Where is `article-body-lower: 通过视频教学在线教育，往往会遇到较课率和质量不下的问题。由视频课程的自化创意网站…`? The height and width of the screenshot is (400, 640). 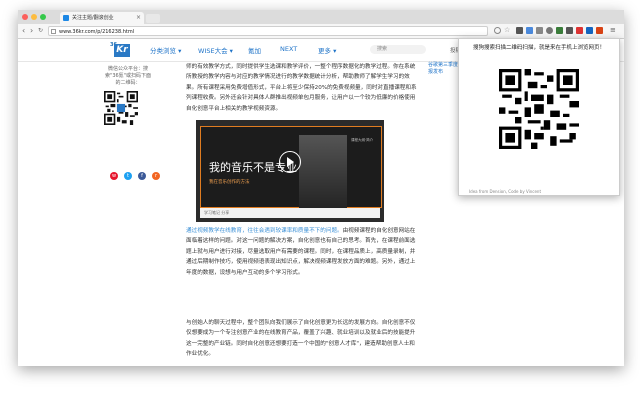 article-body-lower: 通过视频教学在线教育，往往会遇到较课率和质量不下的问题。由视频课程的自化创意网站… is located at coordinates (303, 294).